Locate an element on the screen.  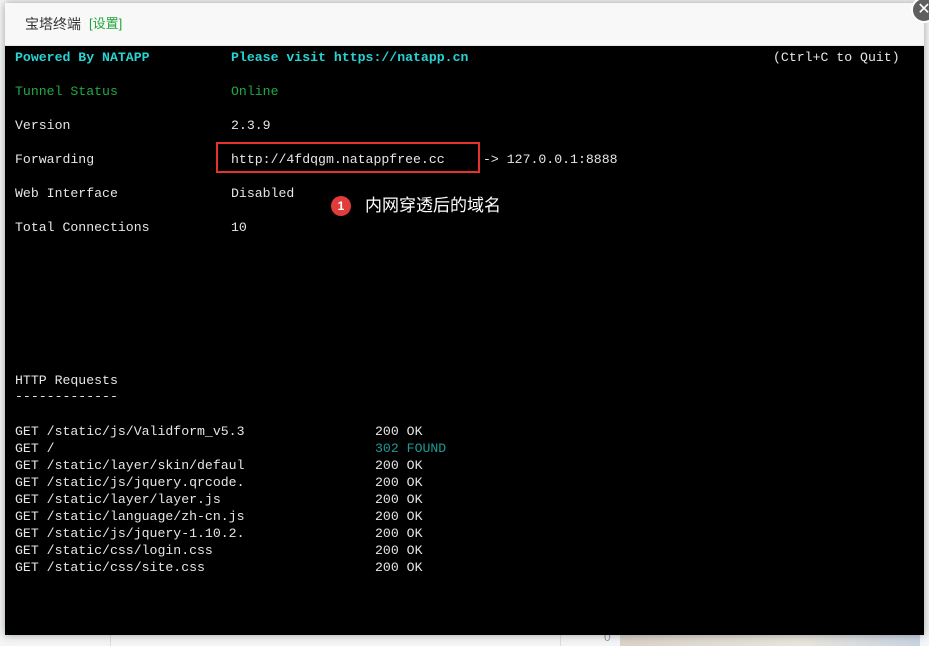
forwarding-highlight-box is located at coordinates (348, 157).